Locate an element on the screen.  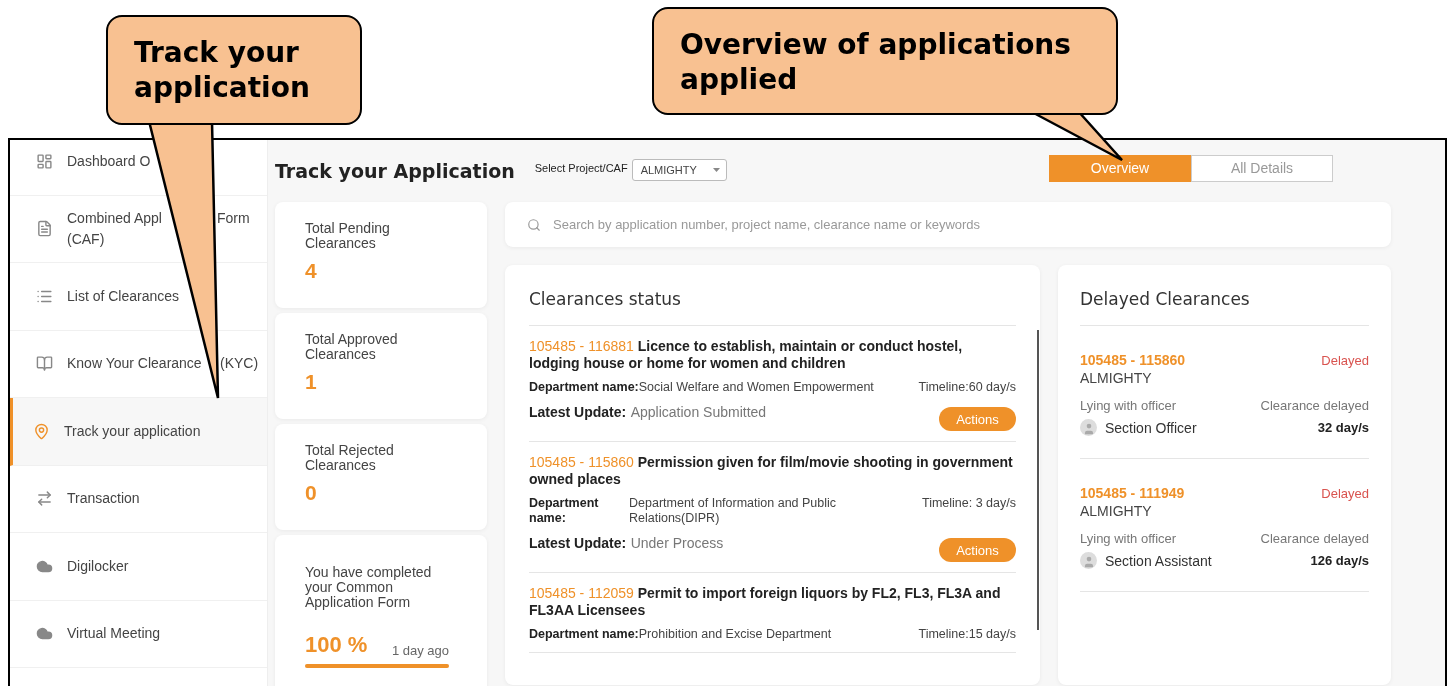
stat-value: 4 is located at coordinates (311, 271).